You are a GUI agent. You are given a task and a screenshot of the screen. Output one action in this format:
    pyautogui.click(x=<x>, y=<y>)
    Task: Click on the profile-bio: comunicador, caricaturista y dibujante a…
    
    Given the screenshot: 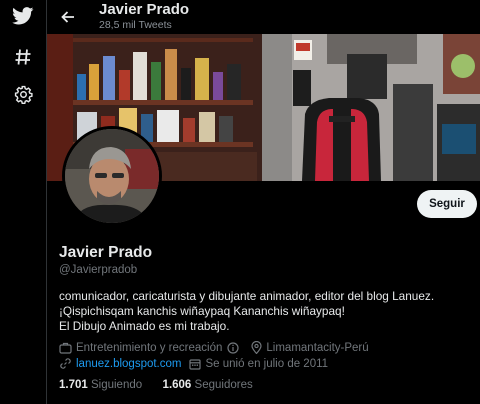 What is the action you would take?
    pyautogui.click(x=265, y=311)
    